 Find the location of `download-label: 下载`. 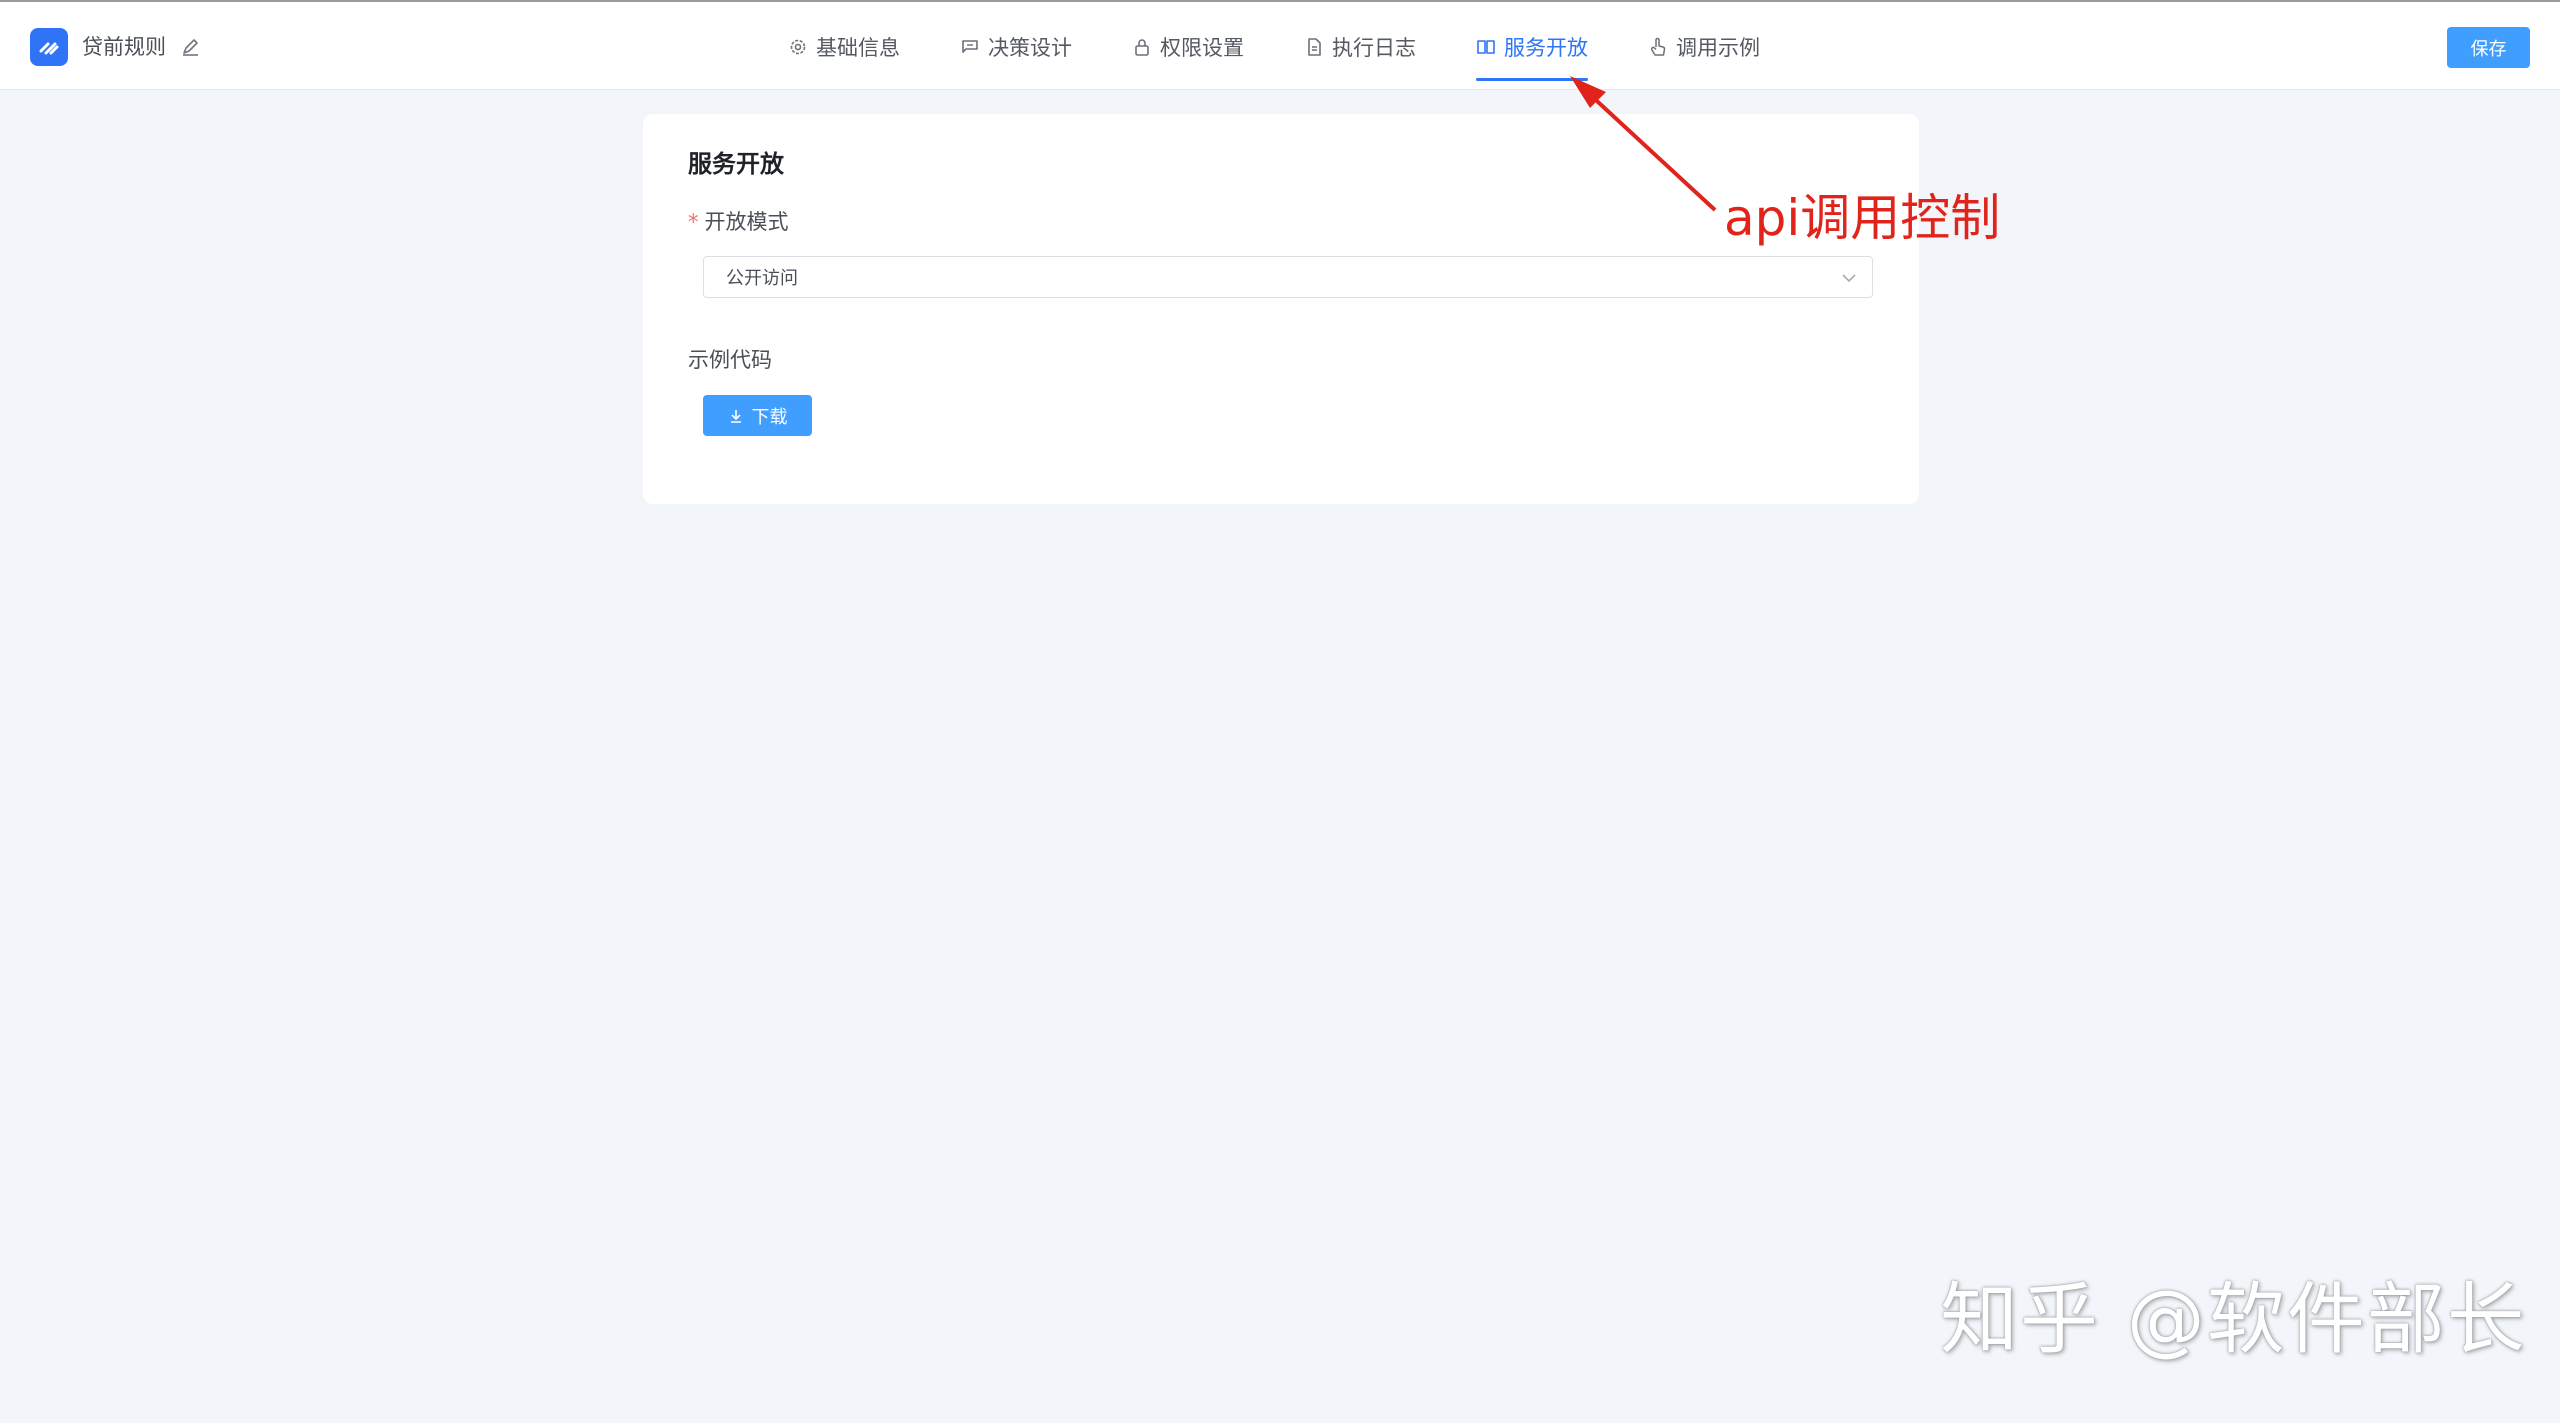

download-label: 下载 is located at coordinates (769, 417).